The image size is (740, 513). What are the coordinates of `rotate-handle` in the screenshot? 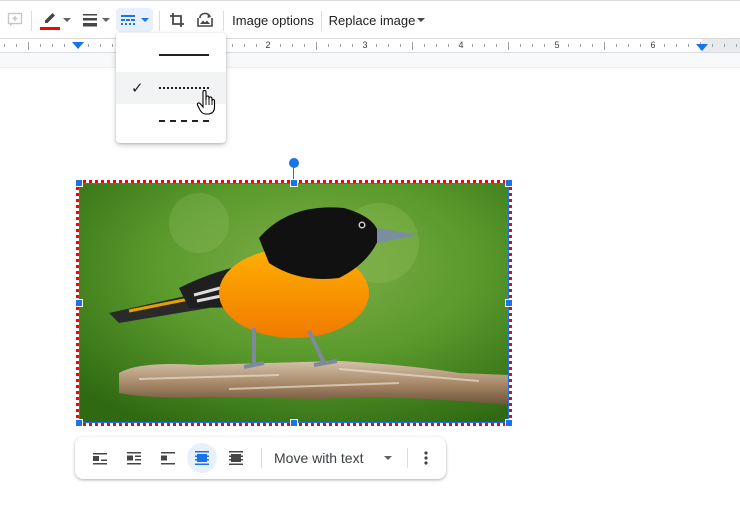 It's located at (294, 163).